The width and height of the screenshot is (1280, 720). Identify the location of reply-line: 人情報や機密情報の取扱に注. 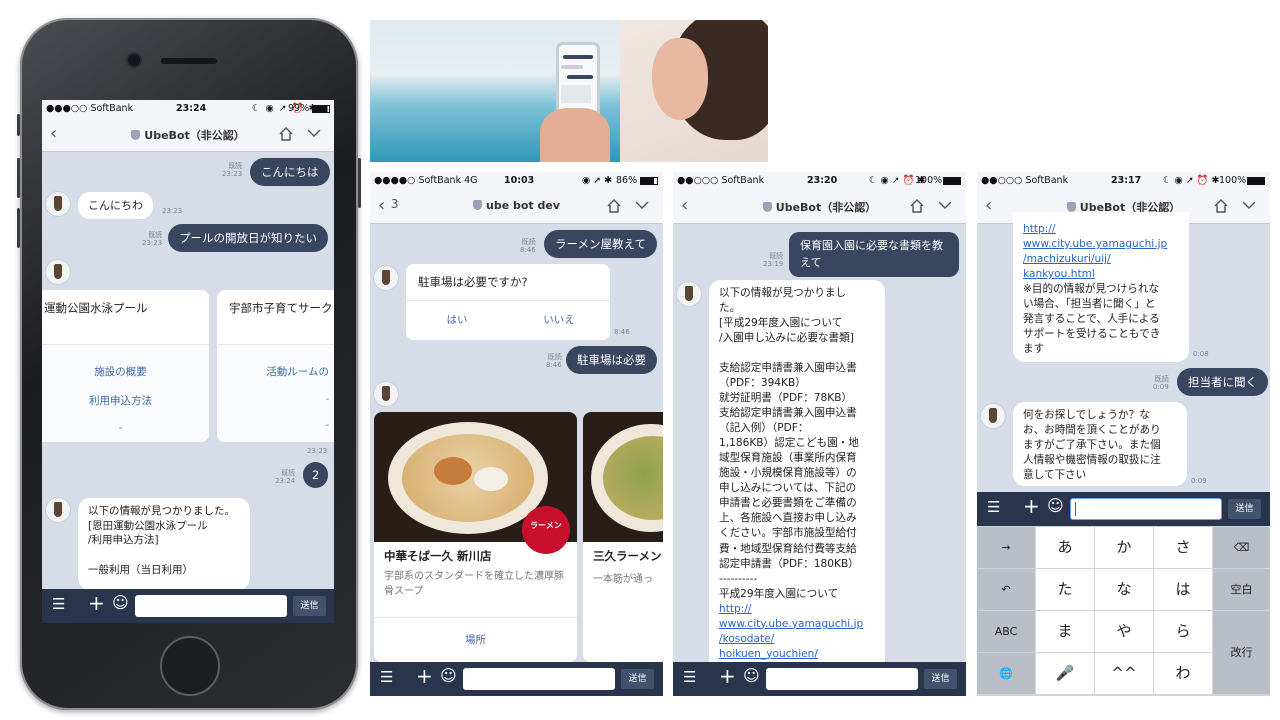
(1092, 460).